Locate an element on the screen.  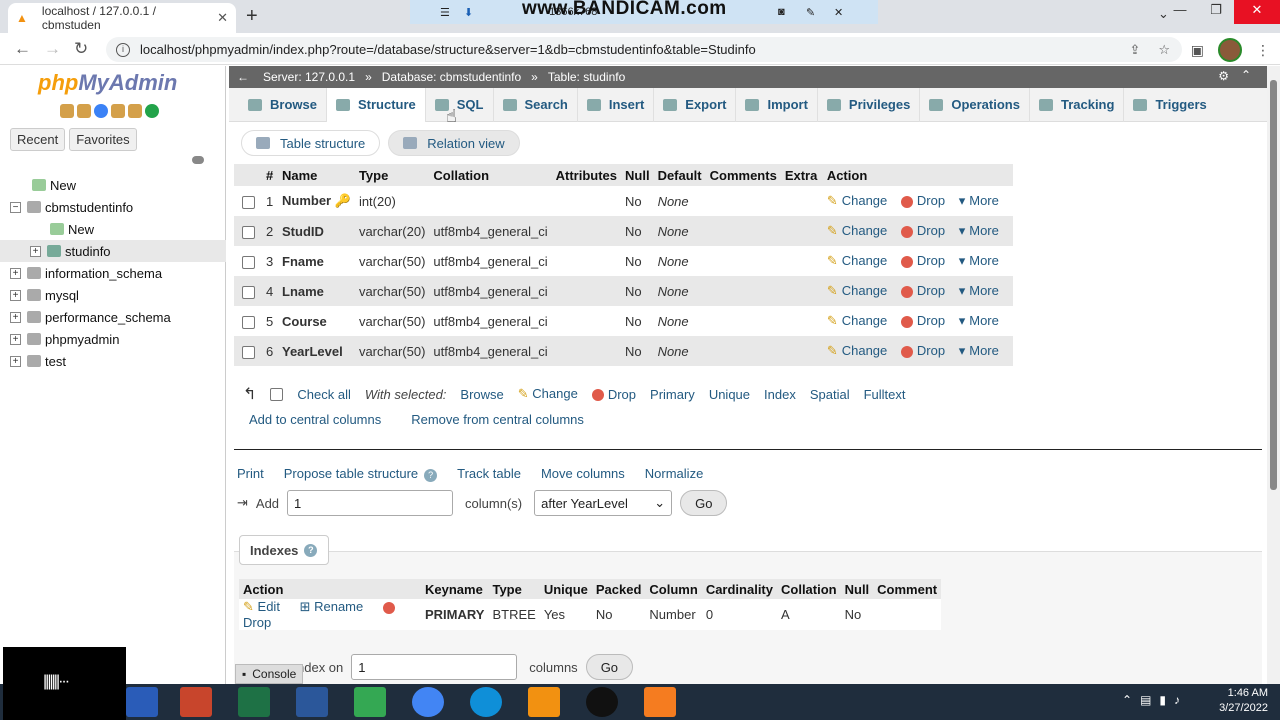
collapse-header-icon: ⌃ is located at coordinates (1246, 75).